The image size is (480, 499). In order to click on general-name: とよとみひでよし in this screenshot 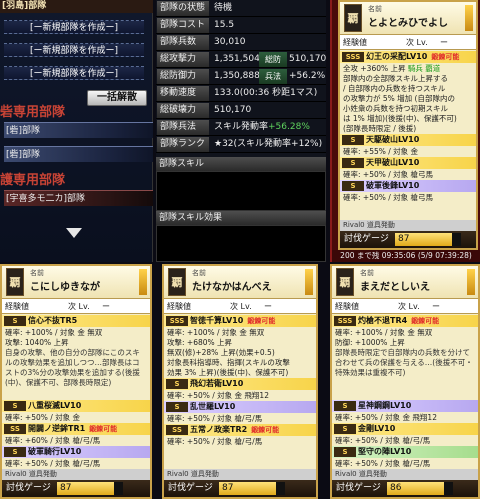, I will do `click(408, 23)`.